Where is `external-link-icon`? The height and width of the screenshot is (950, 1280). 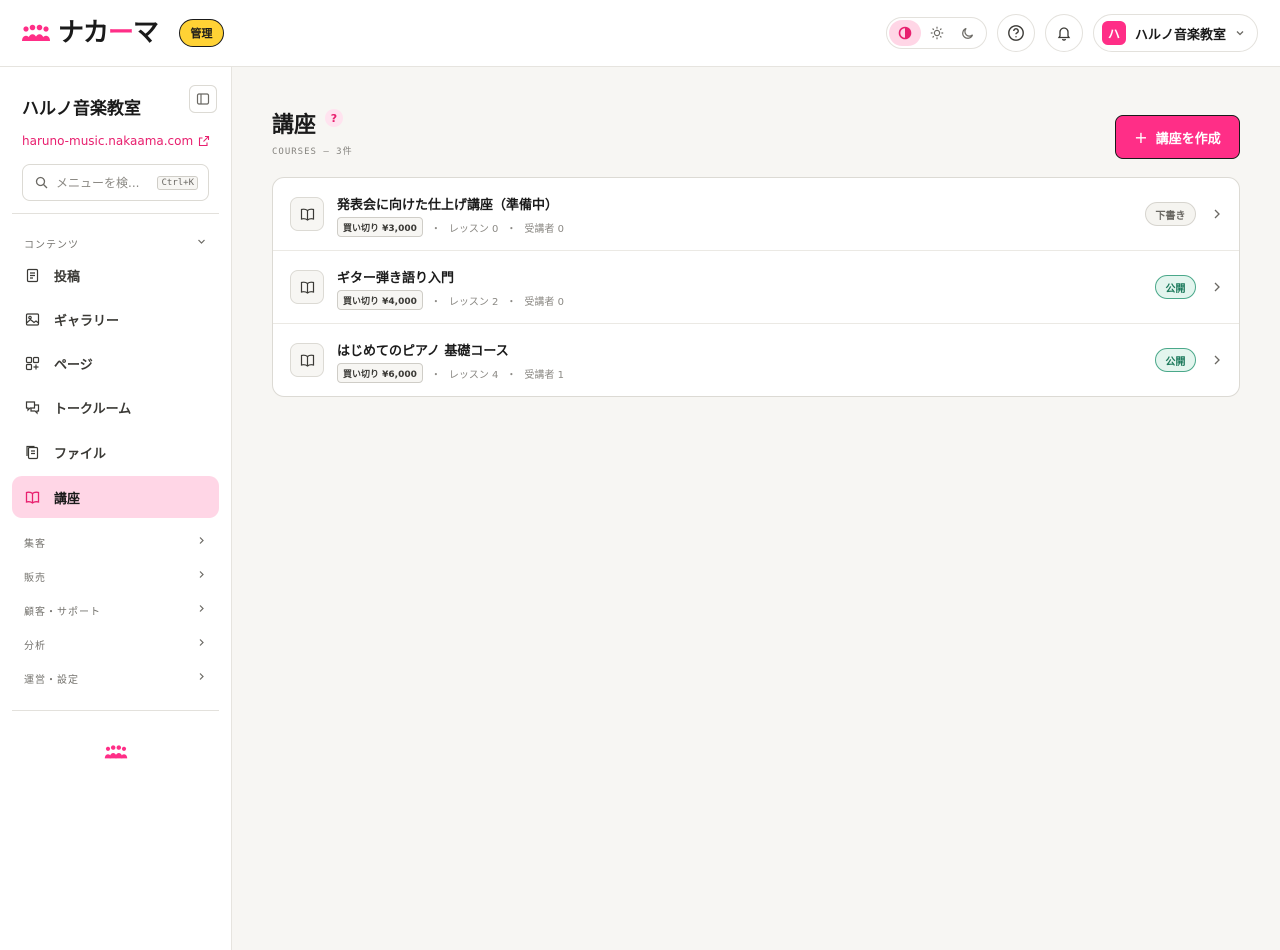 external-link-icon is located at coordinates (204, 141).